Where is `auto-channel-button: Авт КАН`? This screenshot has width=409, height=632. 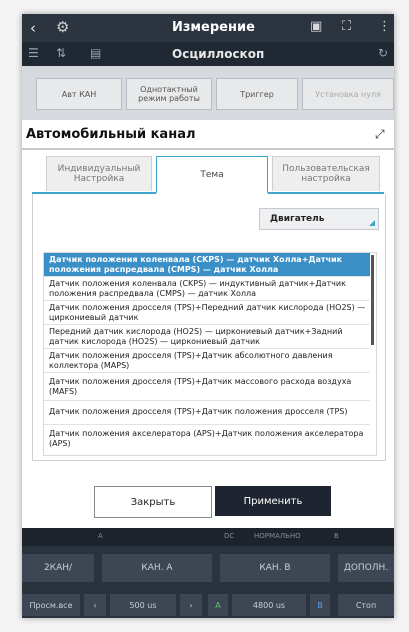
auto-channel-button: Авт КАН is located at coordinates (79, 94).